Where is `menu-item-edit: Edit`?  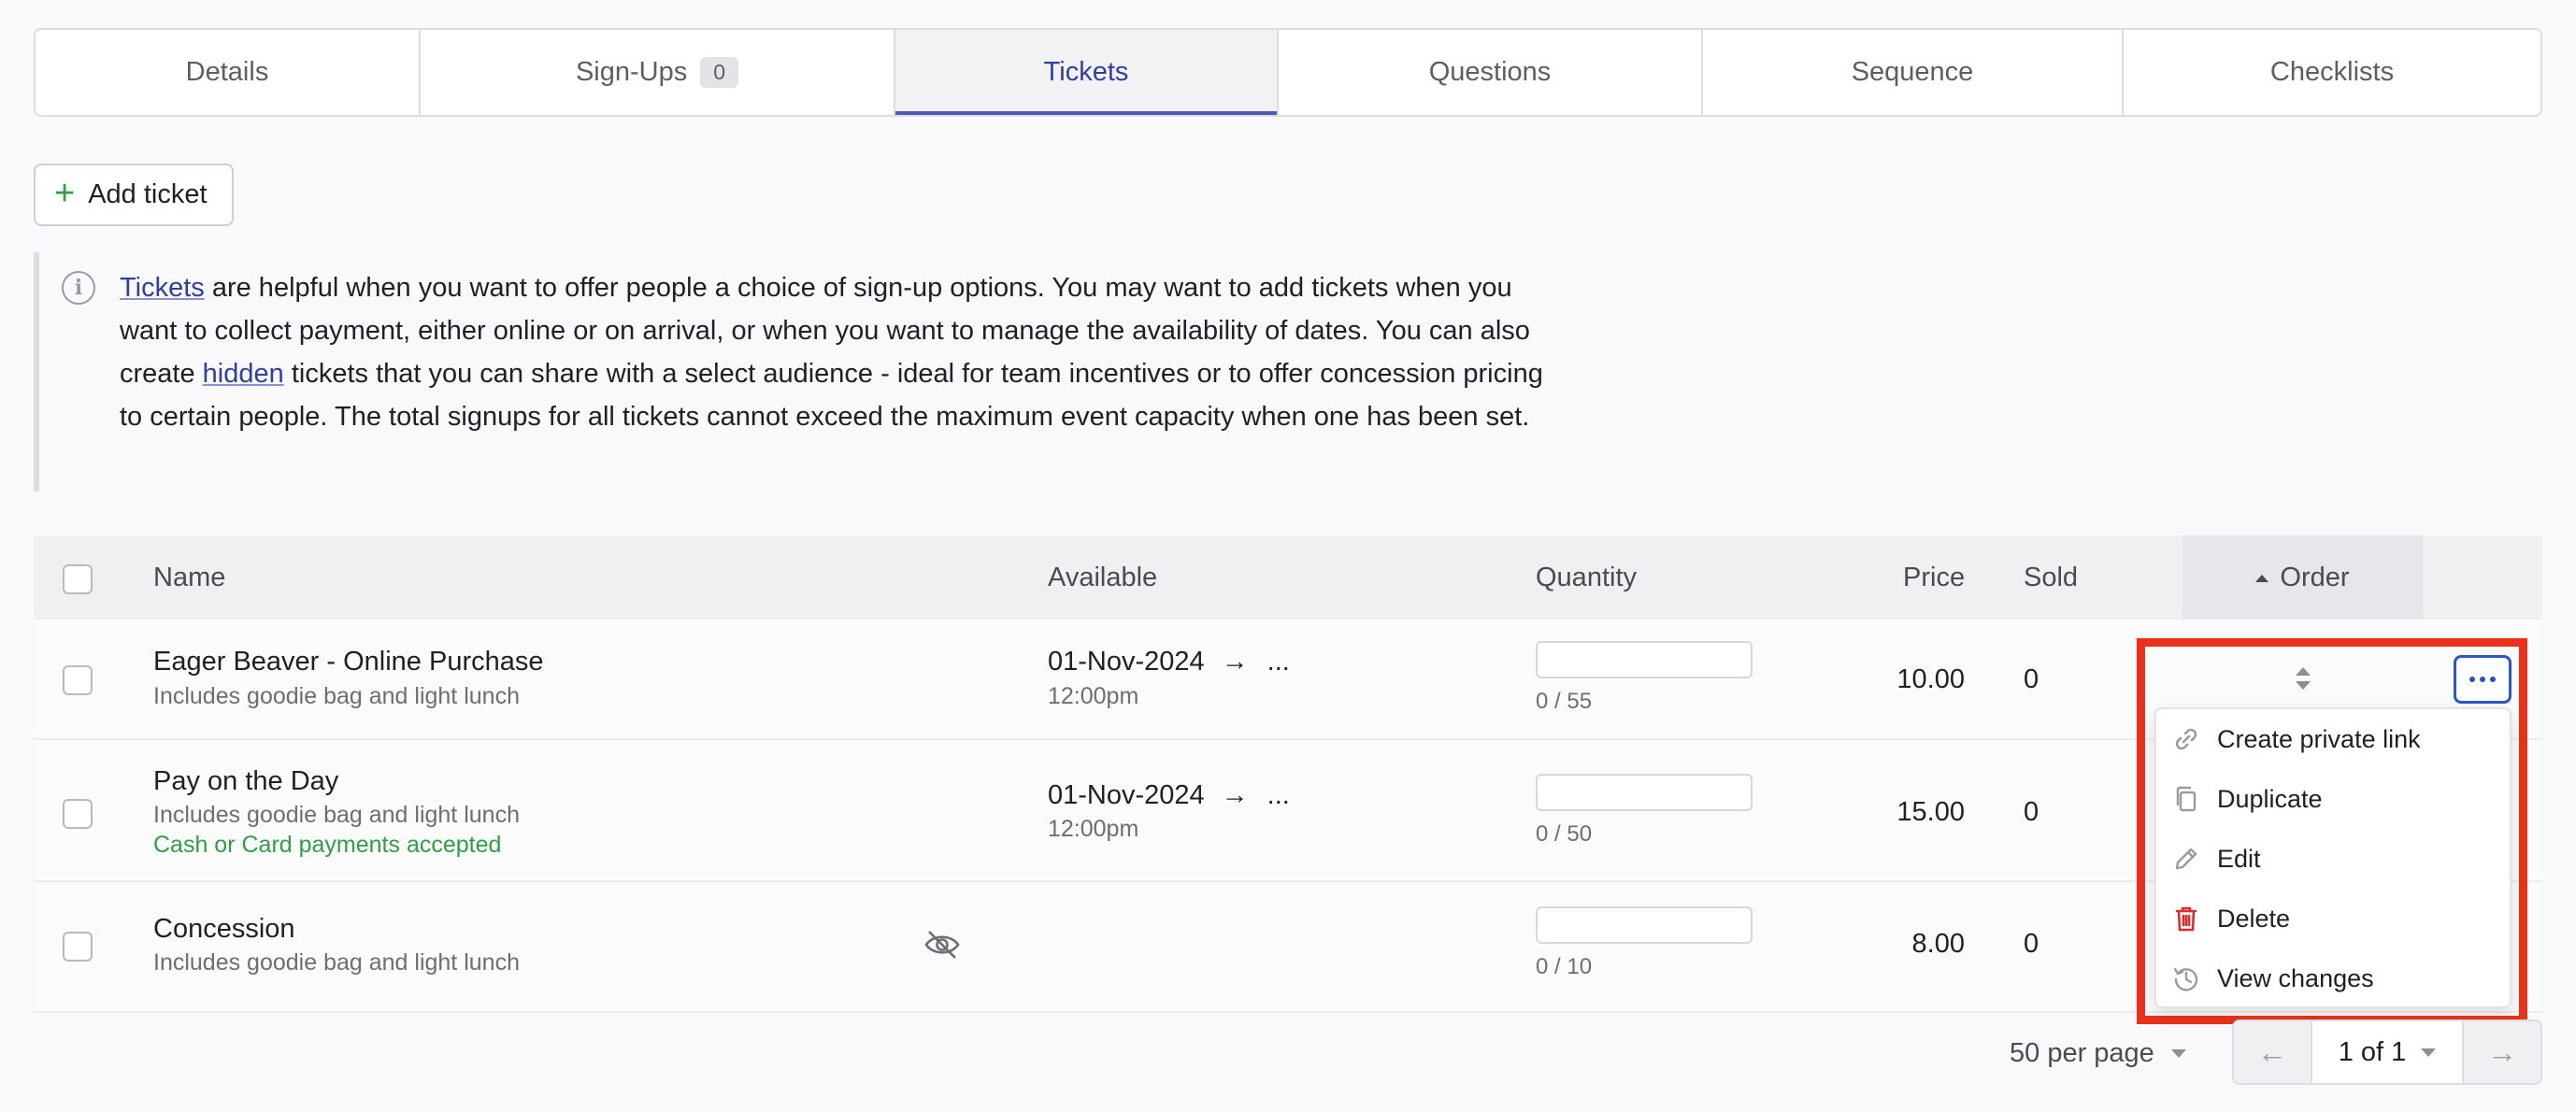 menu-item-edit: Edit is located at coordinates (2333, 859).